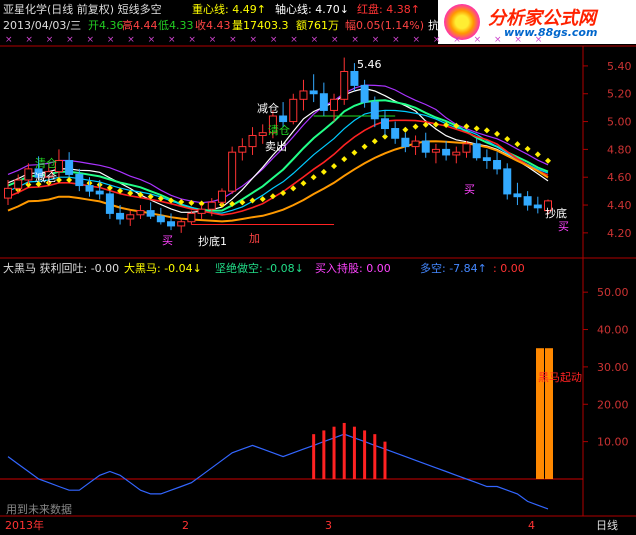  What do you see at coordinates (46, 163) in the screenshot?
I see `annotation-qingcang-1: 清仓` at bounding box center [46, 163].